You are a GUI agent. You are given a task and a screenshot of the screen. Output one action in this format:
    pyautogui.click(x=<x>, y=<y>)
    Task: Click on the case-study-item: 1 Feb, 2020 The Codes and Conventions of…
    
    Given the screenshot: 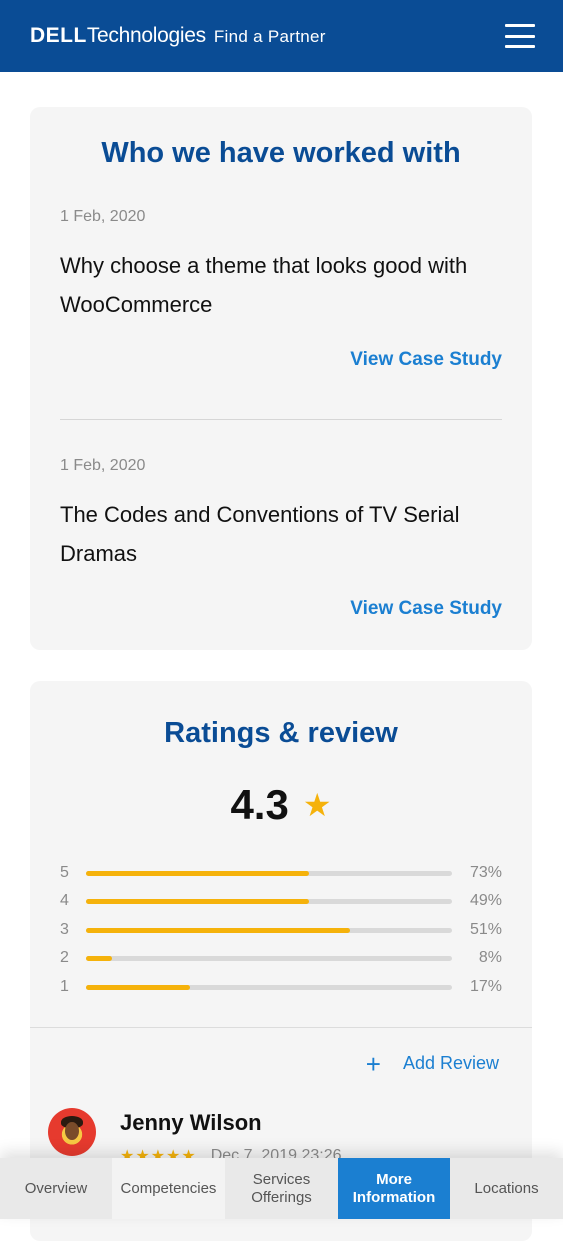 What is the action you would take?
    pyautogui.click(x=281, y=538)
    